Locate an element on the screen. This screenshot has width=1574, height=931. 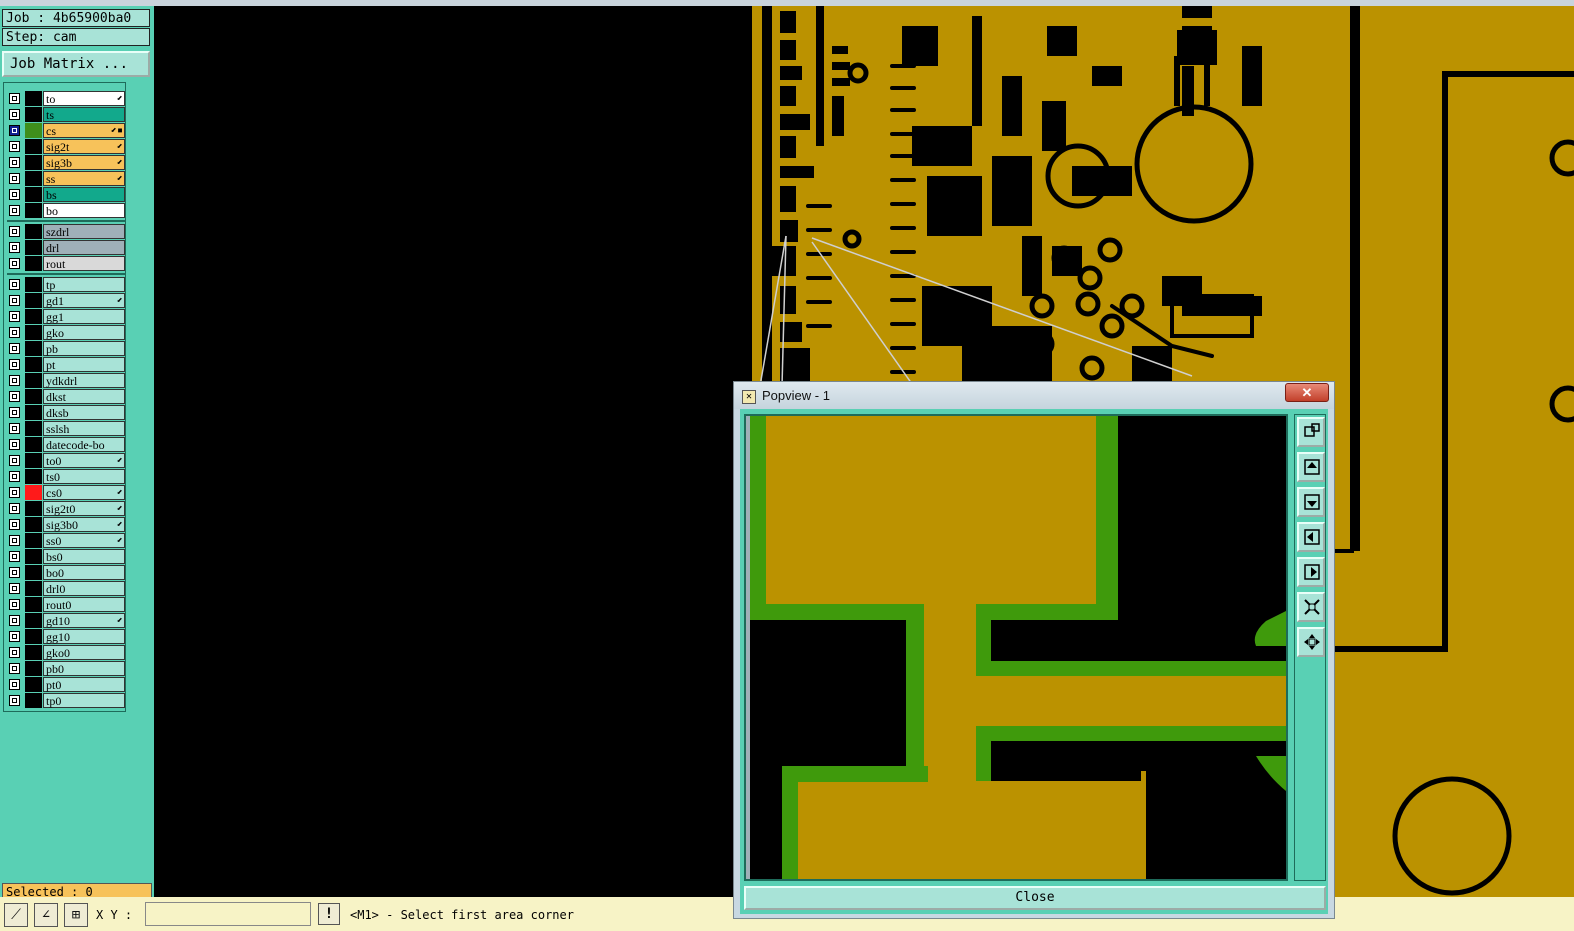
layer-row-cs: cs ⬋▪ is located at coordinates (66, 130).